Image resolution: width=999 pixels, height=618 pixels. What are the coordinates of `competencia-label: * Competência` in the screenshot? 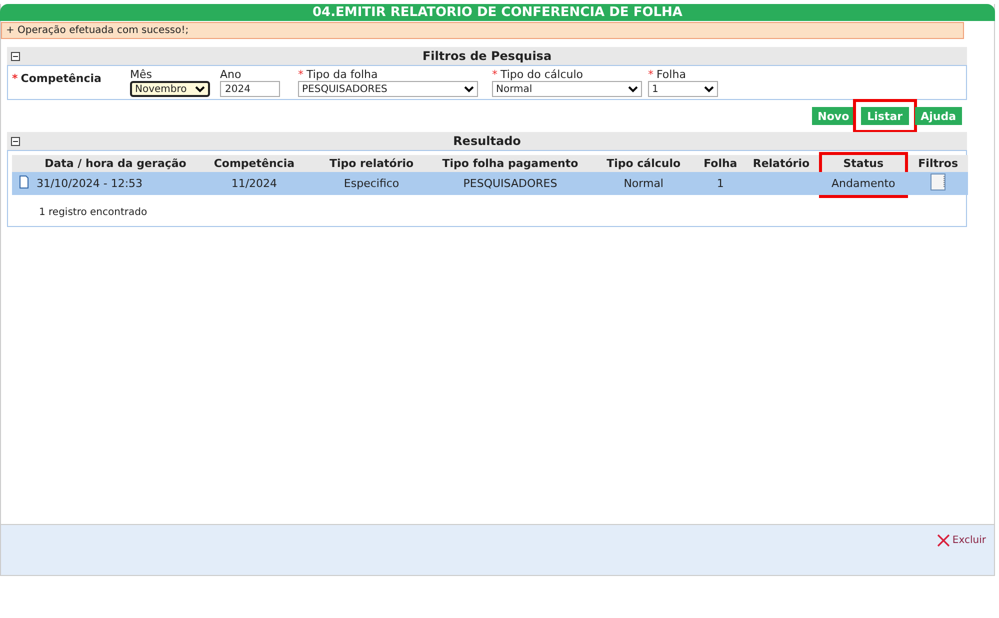 It's located at (57, 78).